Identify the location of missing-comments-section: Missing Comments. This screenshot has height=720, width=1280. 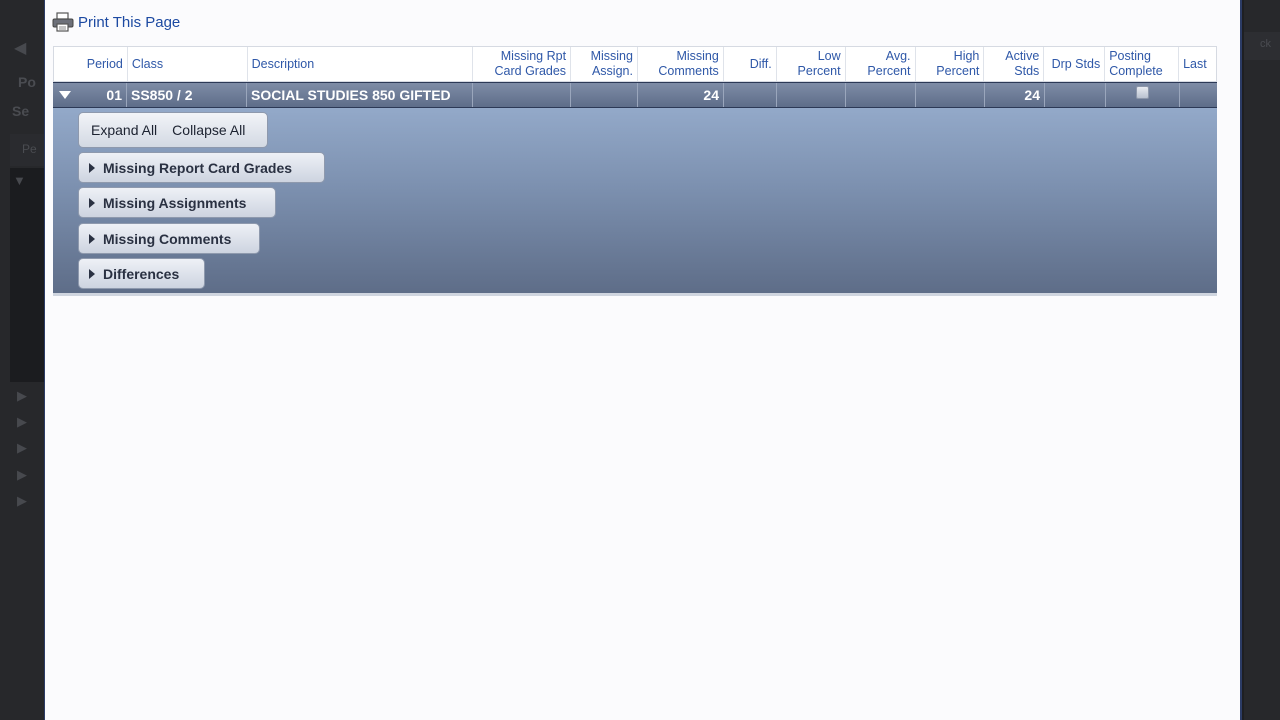
(169, 238).